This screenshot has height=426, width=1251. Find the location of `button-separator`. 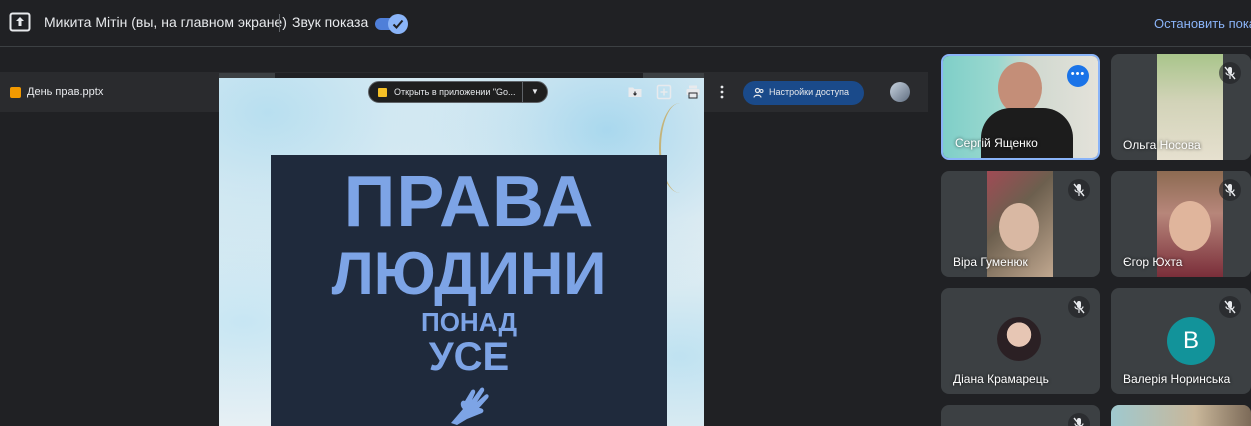

button-separator is located at coordinates (522, 92).